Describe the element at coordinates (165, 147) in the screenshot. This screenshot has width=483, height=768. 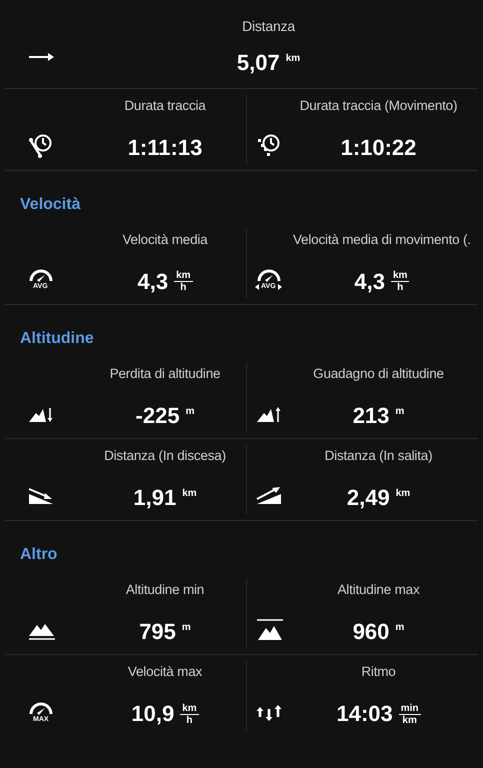
I see `stat-value: 1:11:13` at that location.